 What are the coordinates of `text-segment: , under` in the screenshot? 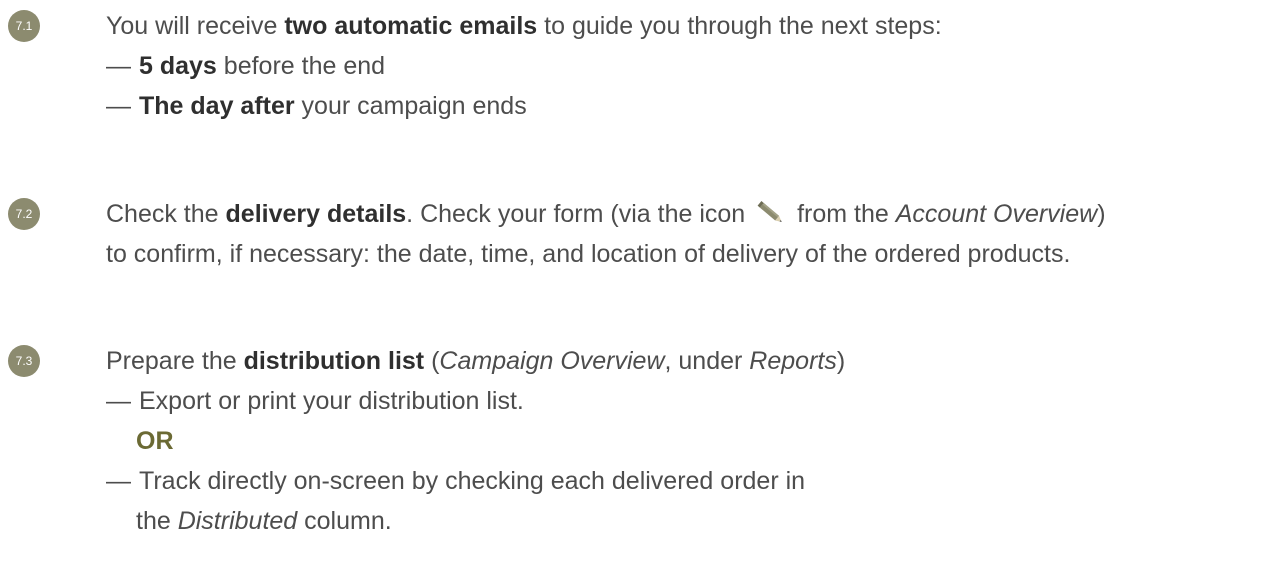 It's located at (707, 361).